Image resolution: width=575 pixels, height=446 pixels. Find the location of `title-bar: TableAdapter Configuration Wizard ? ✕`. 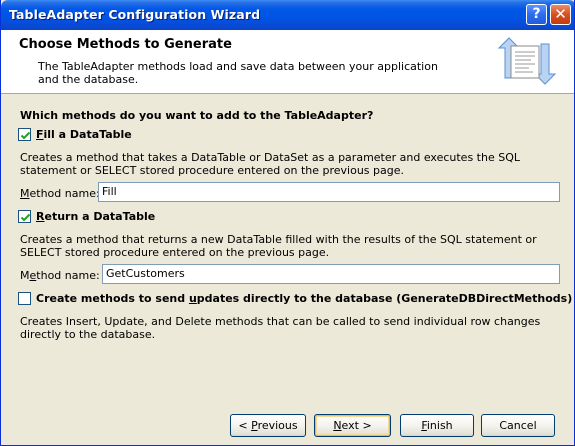

title-bar: TableAdapter Configuration Wizard ? ✕ is located at coordinates (287, 15).